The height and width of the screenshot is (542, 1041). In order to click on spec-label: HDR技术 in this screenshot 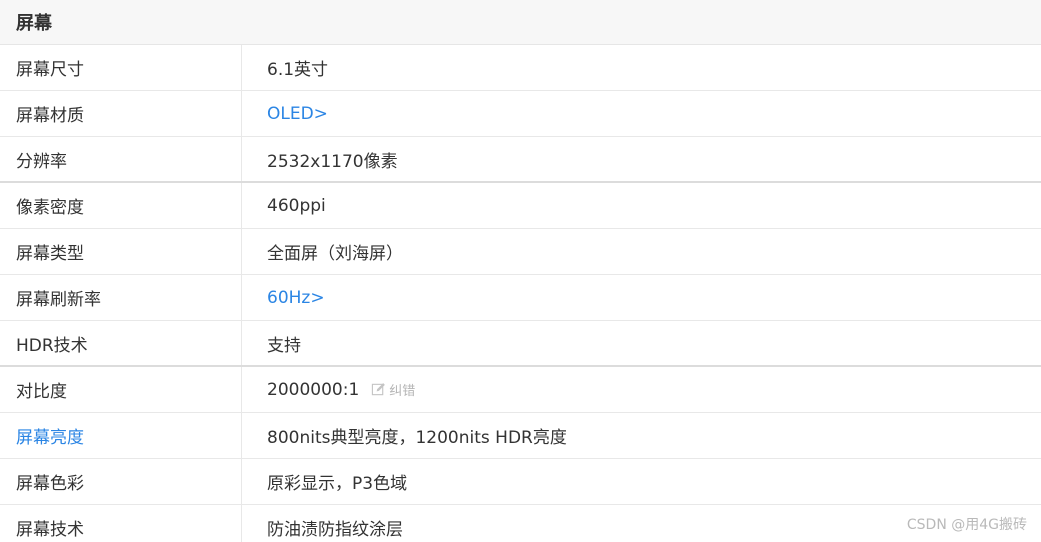, I will do `click(121, 343)`.